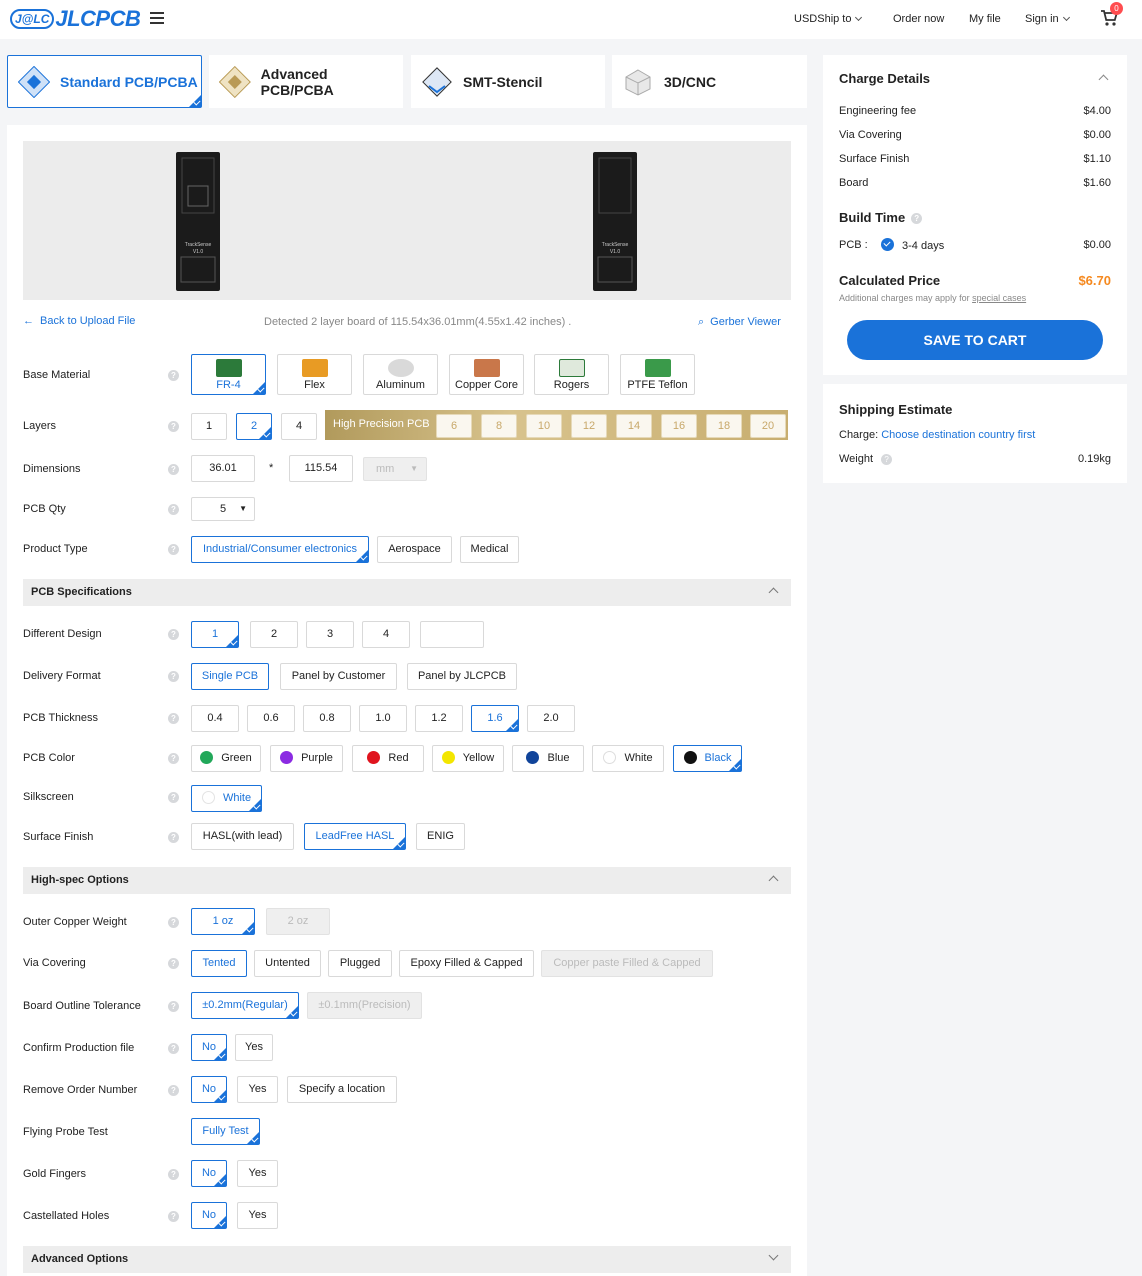 This screenshot has height=1276, width=1142. What do you see at coordinates (1103, 79) in the screenshot?
I see `chevron-up-icon` at bounding box center [1103, 79].